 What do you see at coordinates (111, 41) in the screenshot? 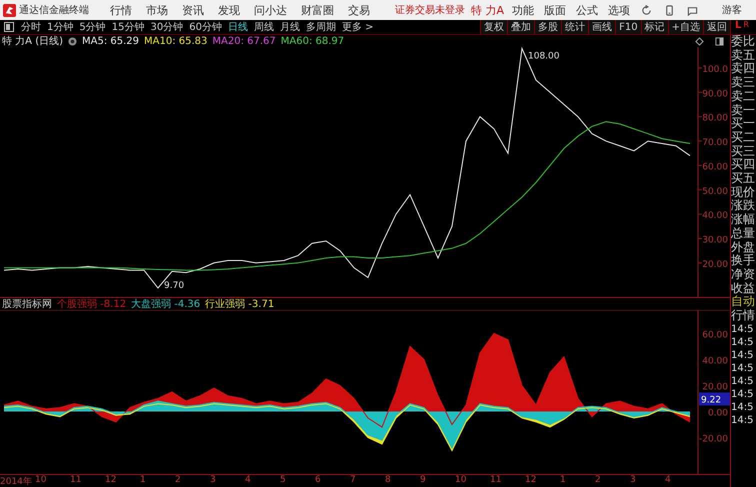
I see `ma-reading: MA5: 65.29` at bounding box center [111, 41].